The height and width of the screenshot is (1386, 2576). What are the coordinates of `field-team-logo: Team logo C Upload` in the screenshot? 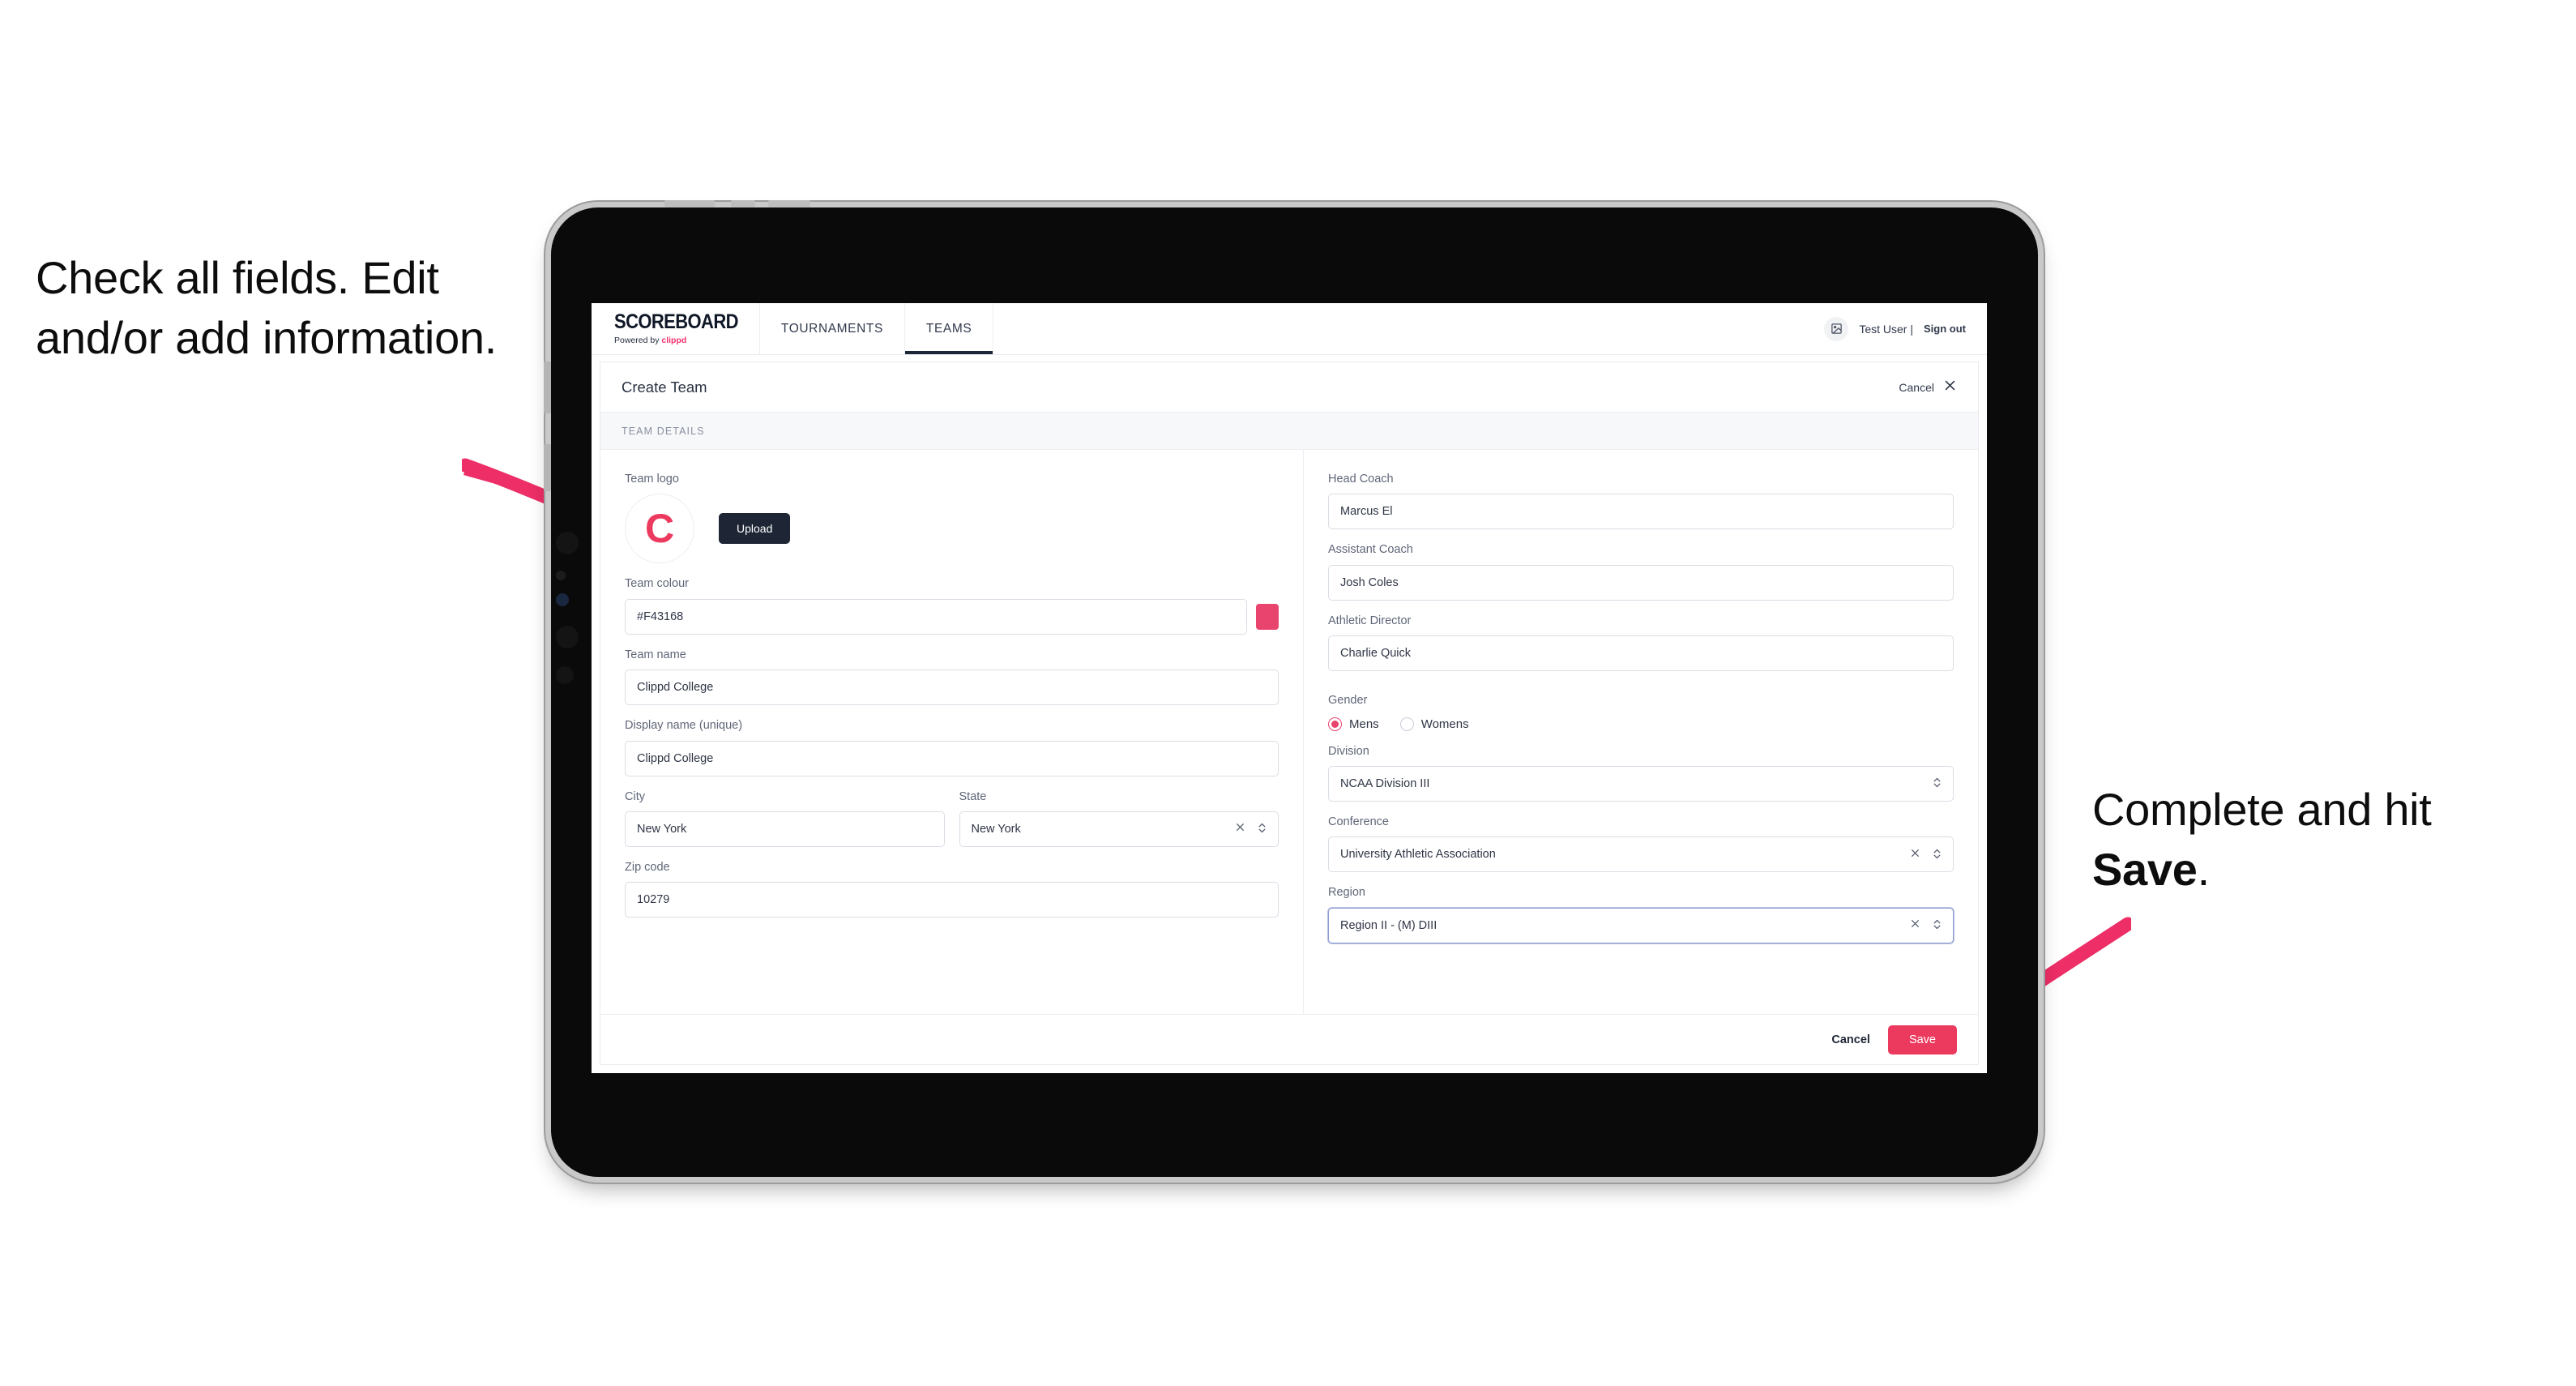 It's located at (952, 518).